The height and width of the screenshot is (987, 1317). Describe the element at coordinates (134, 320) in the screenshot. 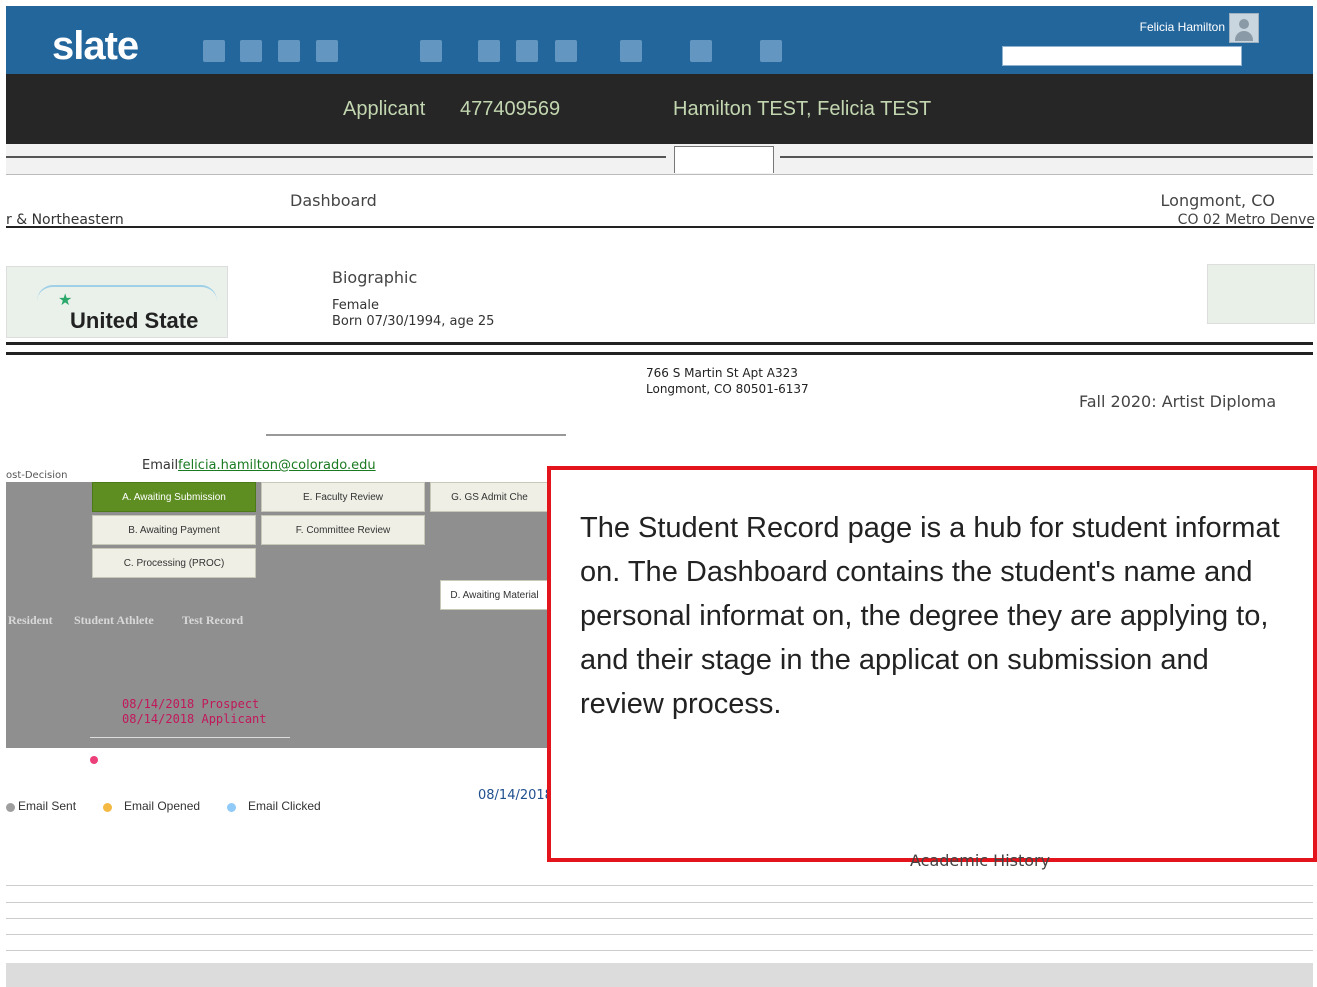

I see `map-country-label: United State` at that location.